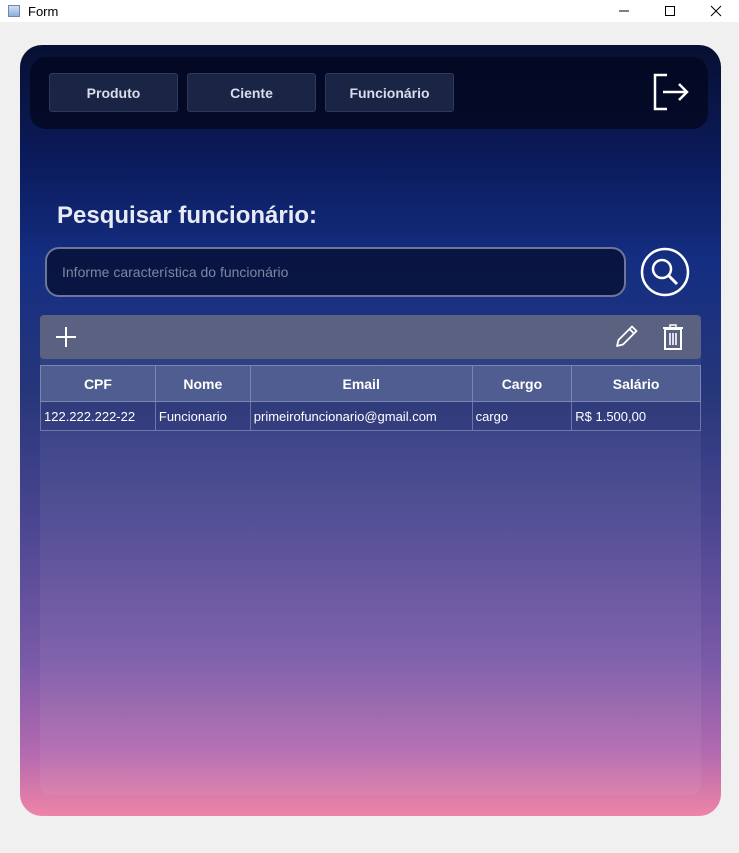 Image resolution: width=739 pixels, height=853 pixels. What do you see at coordinates (673, 337) in the screenshot?
I see `trash-icon` at bounding box center [673, 337].